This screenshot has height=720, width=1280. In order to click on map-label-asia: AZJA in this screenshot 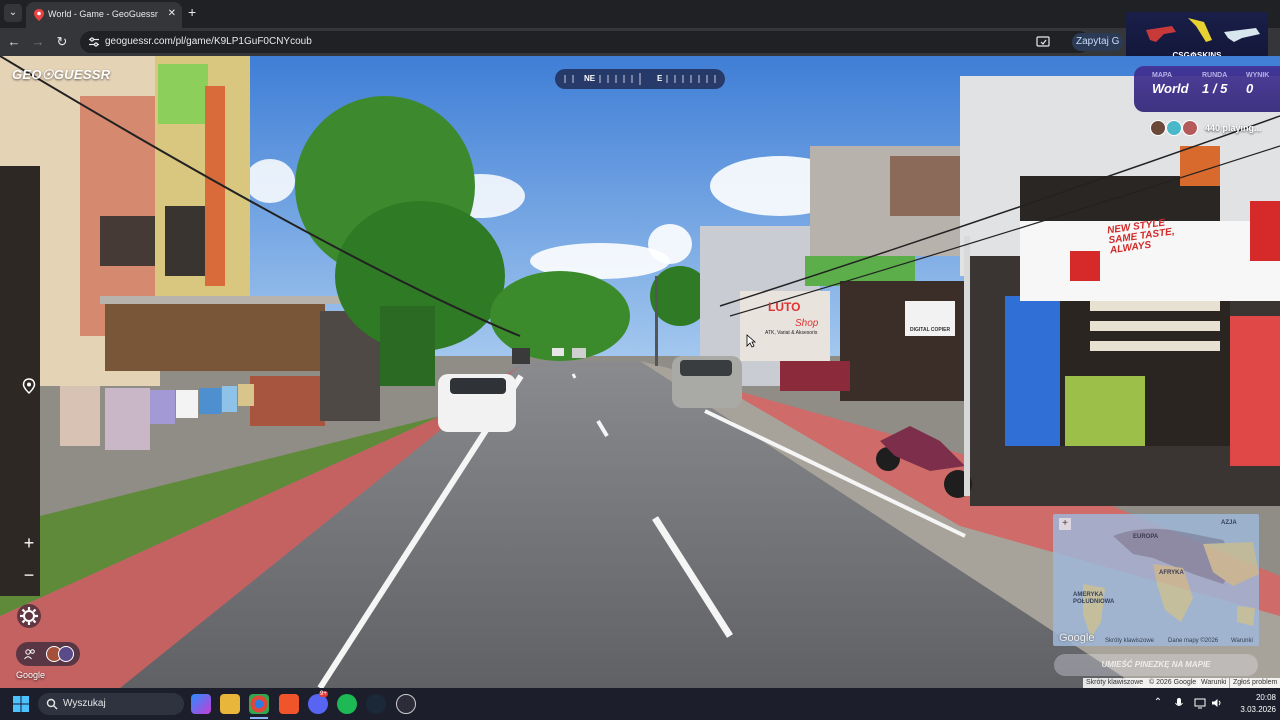, I will do `click(1229, 523)`.